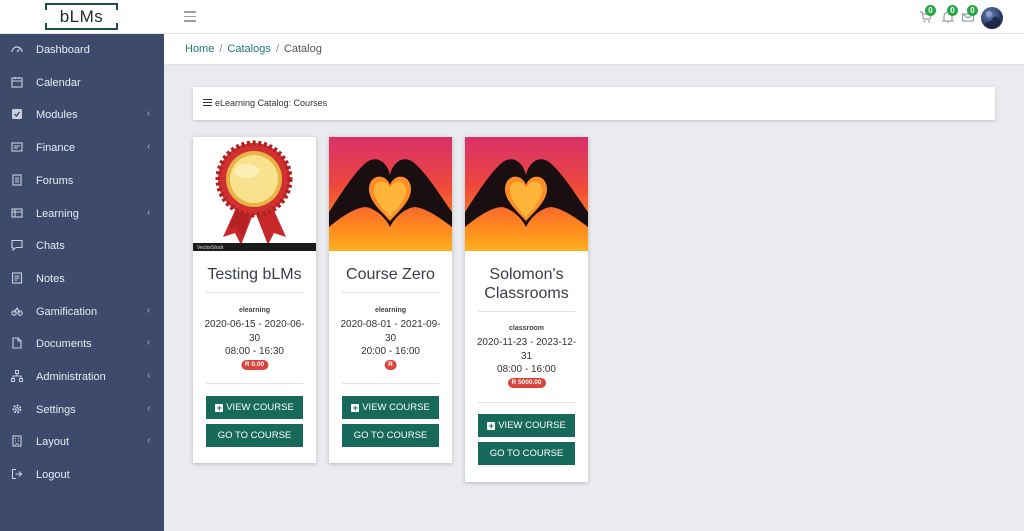 The image size is (1024, 531). I want to click on list-icon, so click(207, 103).